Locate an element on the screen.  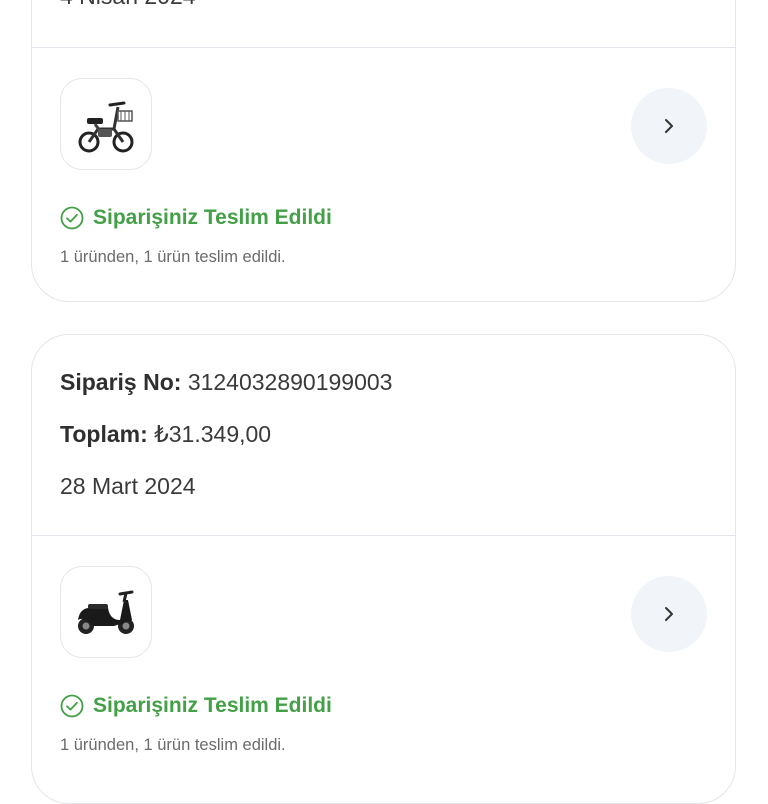
order-total-row: Toplam: ₺31.349,00 is located at coordinates (165, 434).